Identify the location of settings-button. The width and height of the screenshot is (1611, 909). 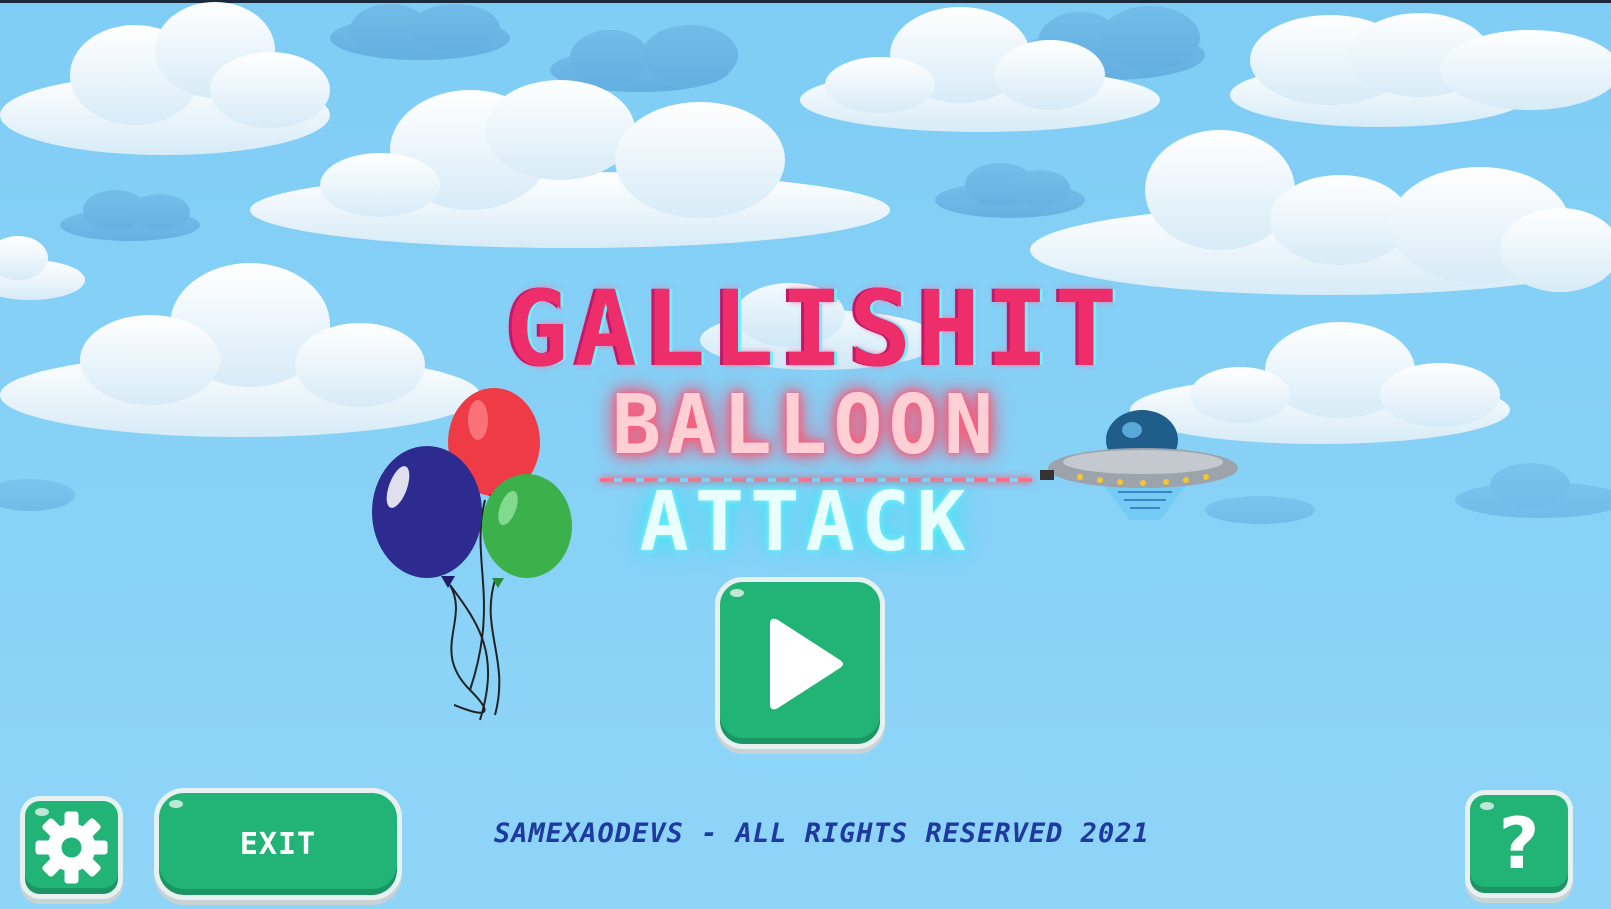
(71, 847).